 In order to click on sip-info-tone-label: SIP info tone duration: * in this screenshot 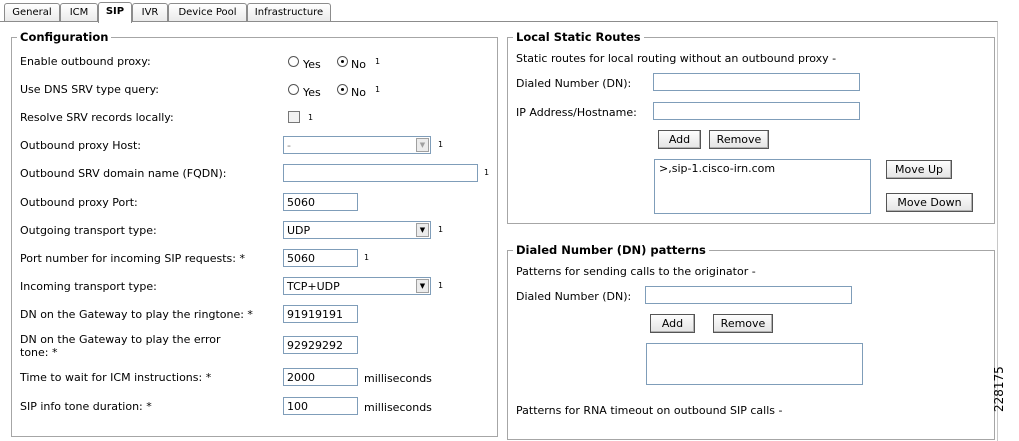, I will do `click(86, 406)`.